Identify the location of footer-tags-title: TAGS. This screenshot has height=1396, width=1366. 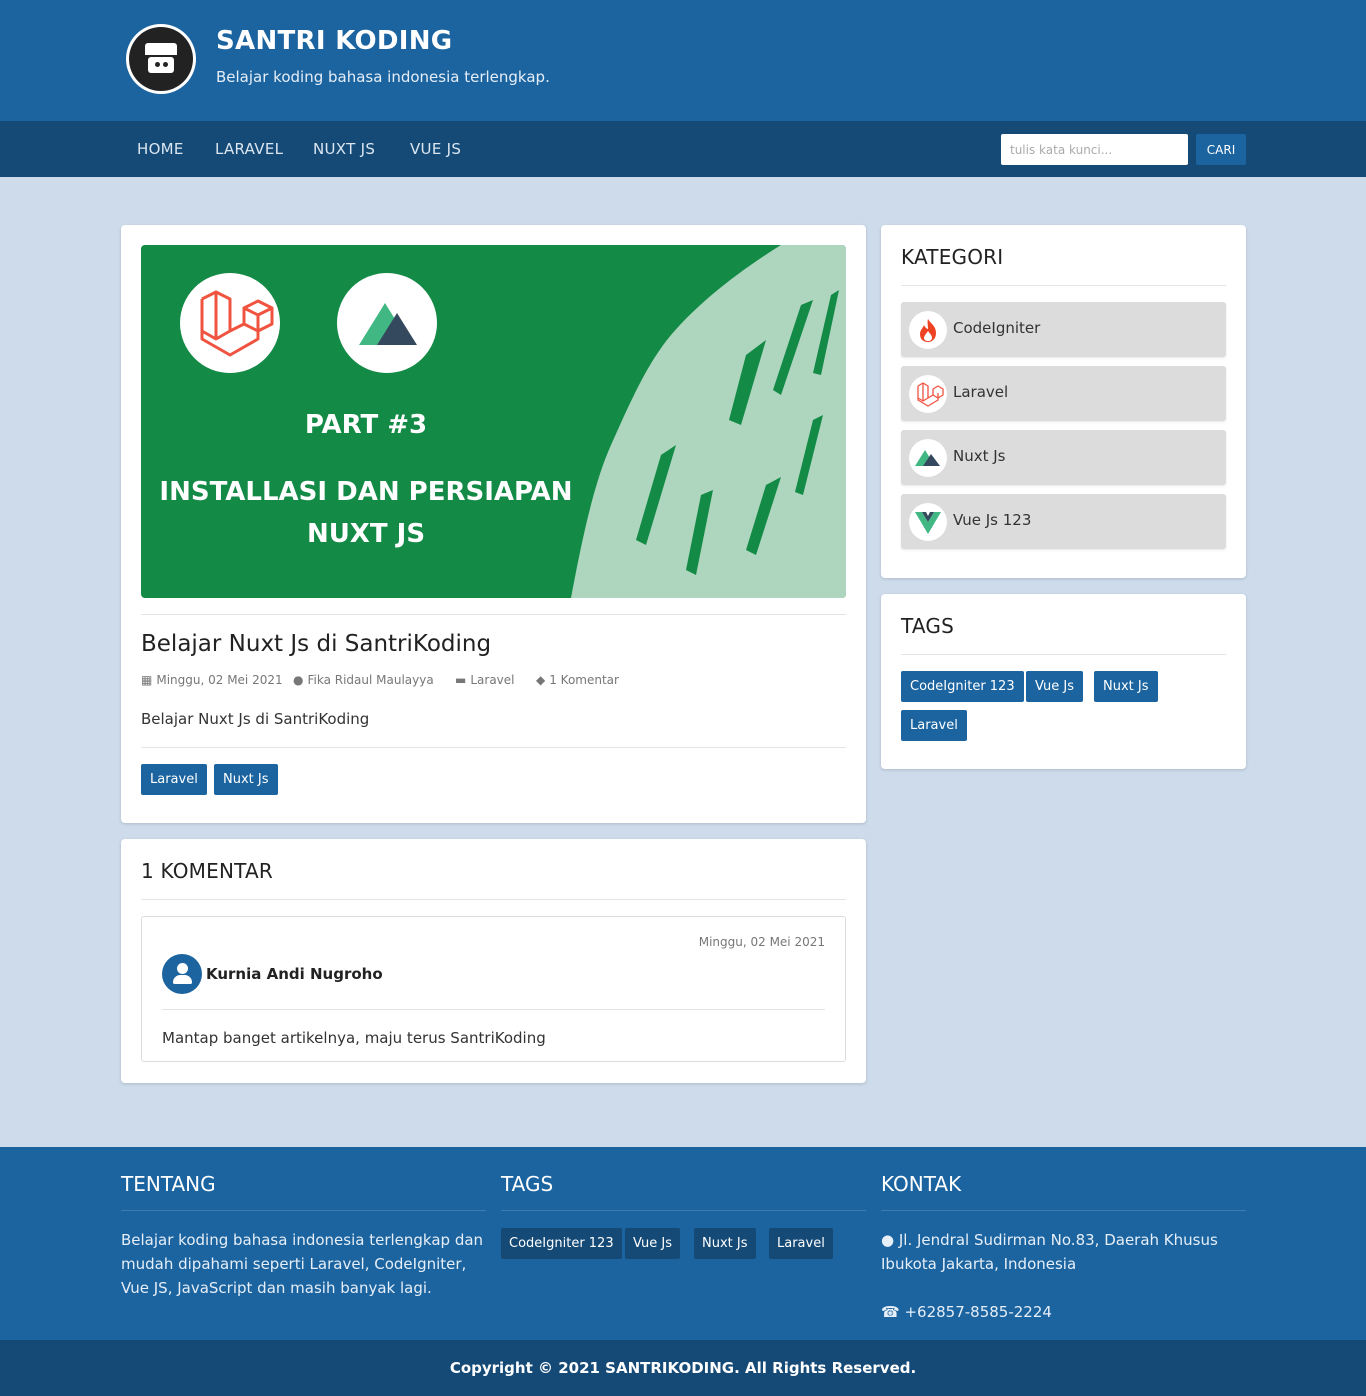
(527, 1184).